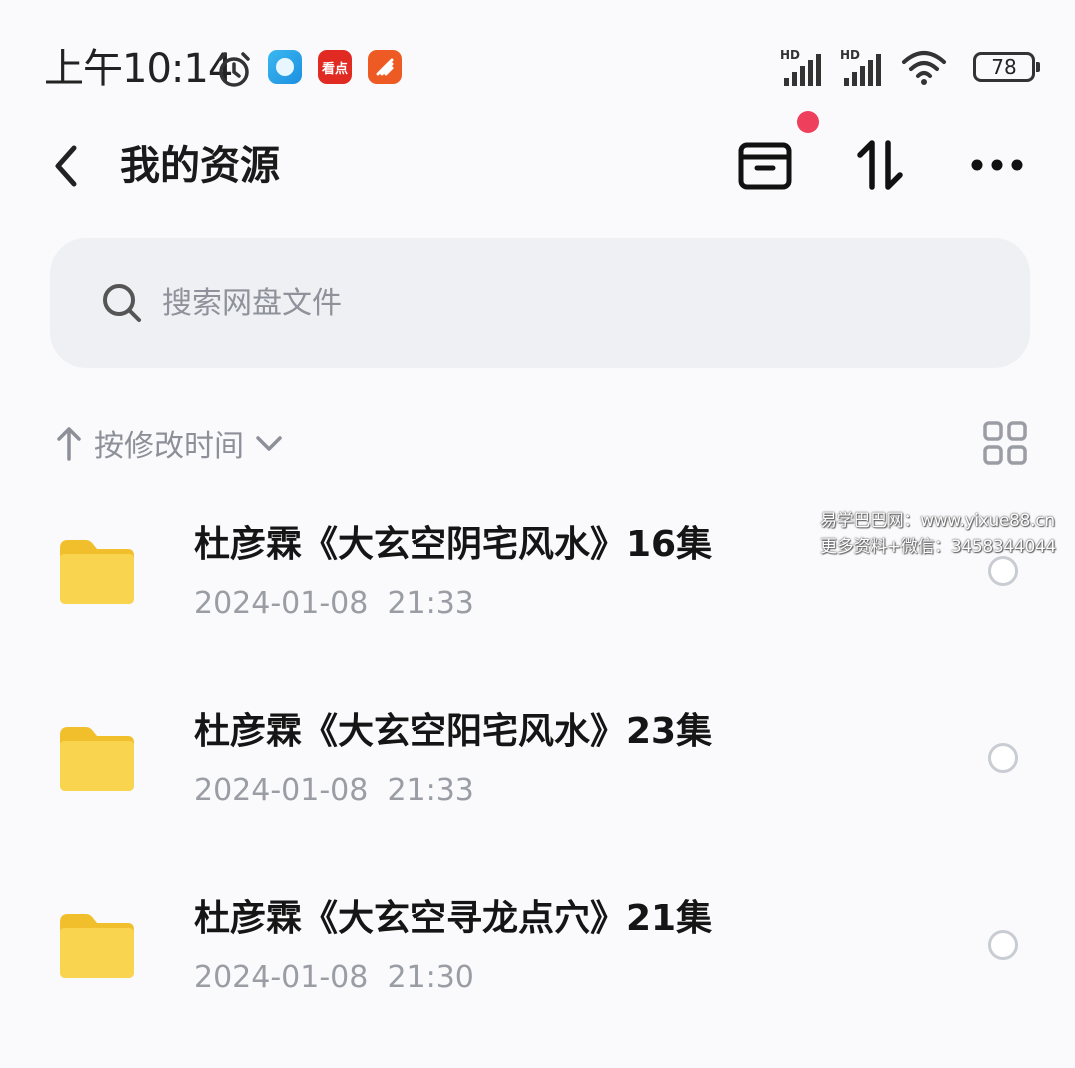 The image size is (1075, 1068). What do you see at coordinates (122, 303) in the screenshot?
I see `search-icon` at bounding box center [122, 303].